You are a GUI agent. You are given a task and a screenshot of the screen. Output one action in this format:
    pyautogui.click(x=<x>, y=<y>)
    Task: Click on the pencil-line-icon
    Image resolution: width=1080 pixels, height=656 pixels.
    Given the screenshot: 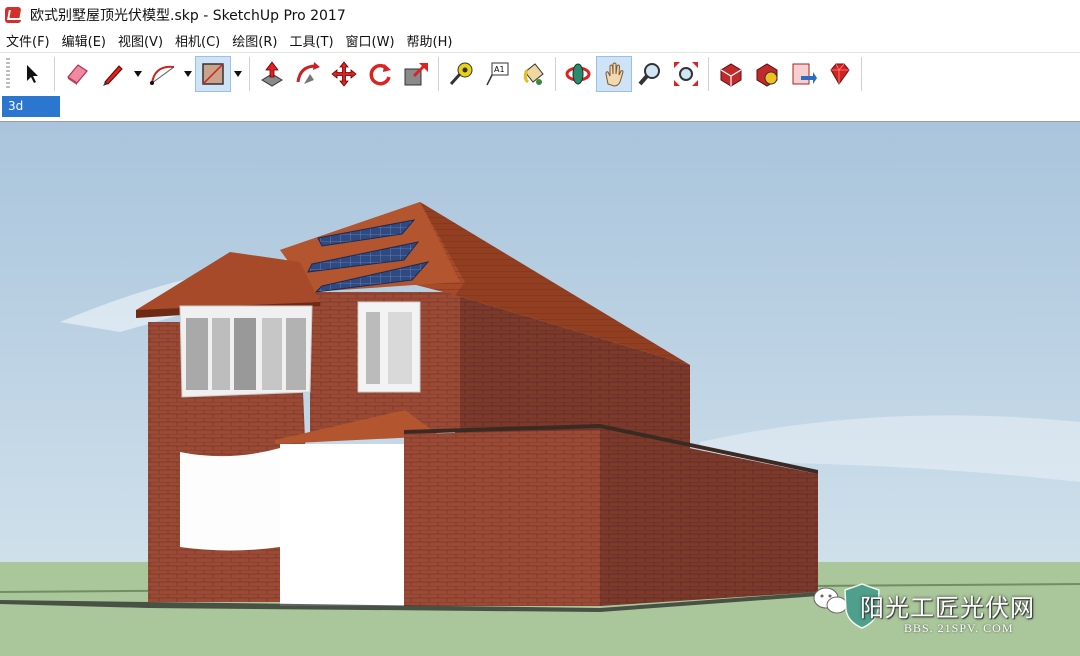 What is the action you would take?
    pyautogui.click(x=113, y=75)
    